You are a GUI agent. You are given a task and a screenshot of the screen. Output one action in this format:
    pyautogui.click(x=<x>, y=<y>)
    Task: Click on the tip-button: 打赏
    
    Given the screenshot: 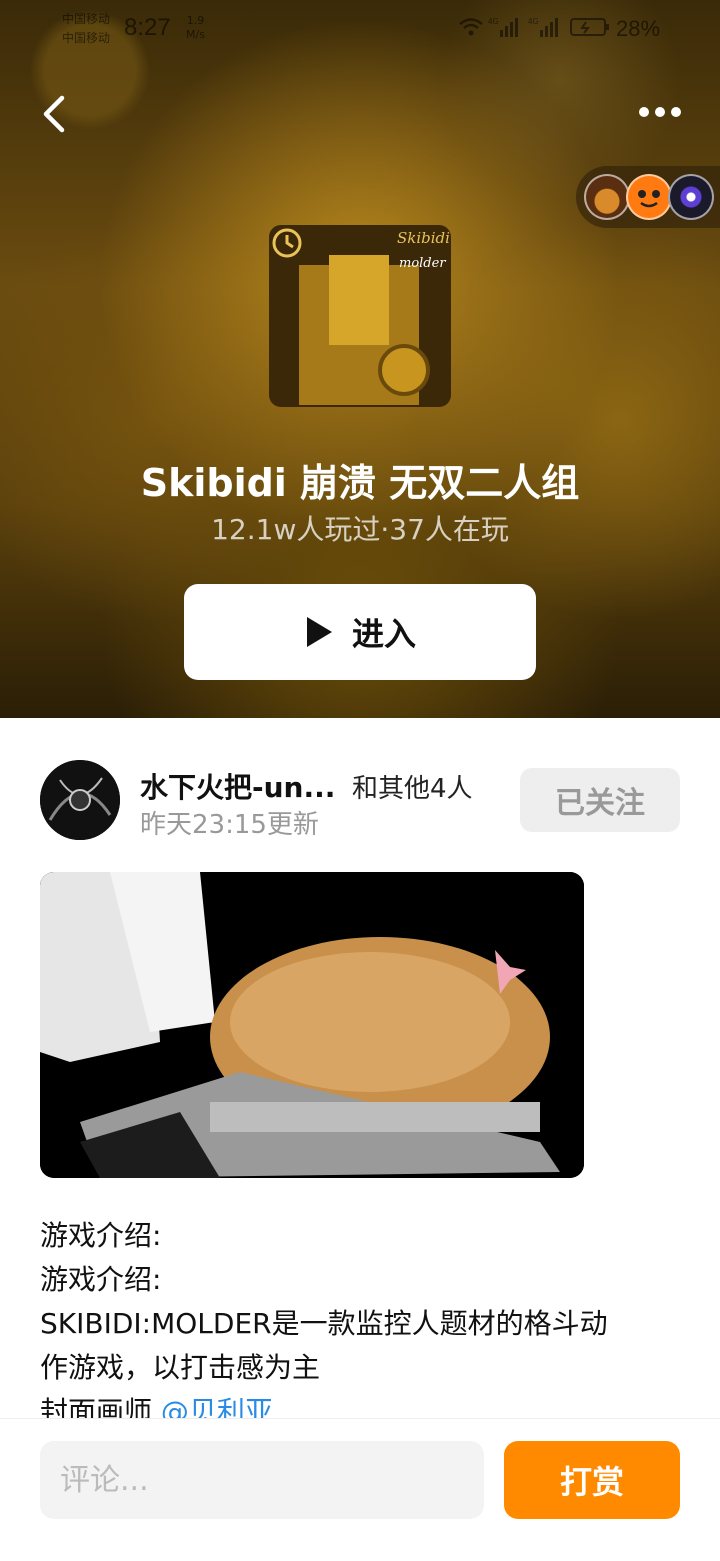 What is the action you would take?
    pyautogui.click(x=592, y=1480)
    